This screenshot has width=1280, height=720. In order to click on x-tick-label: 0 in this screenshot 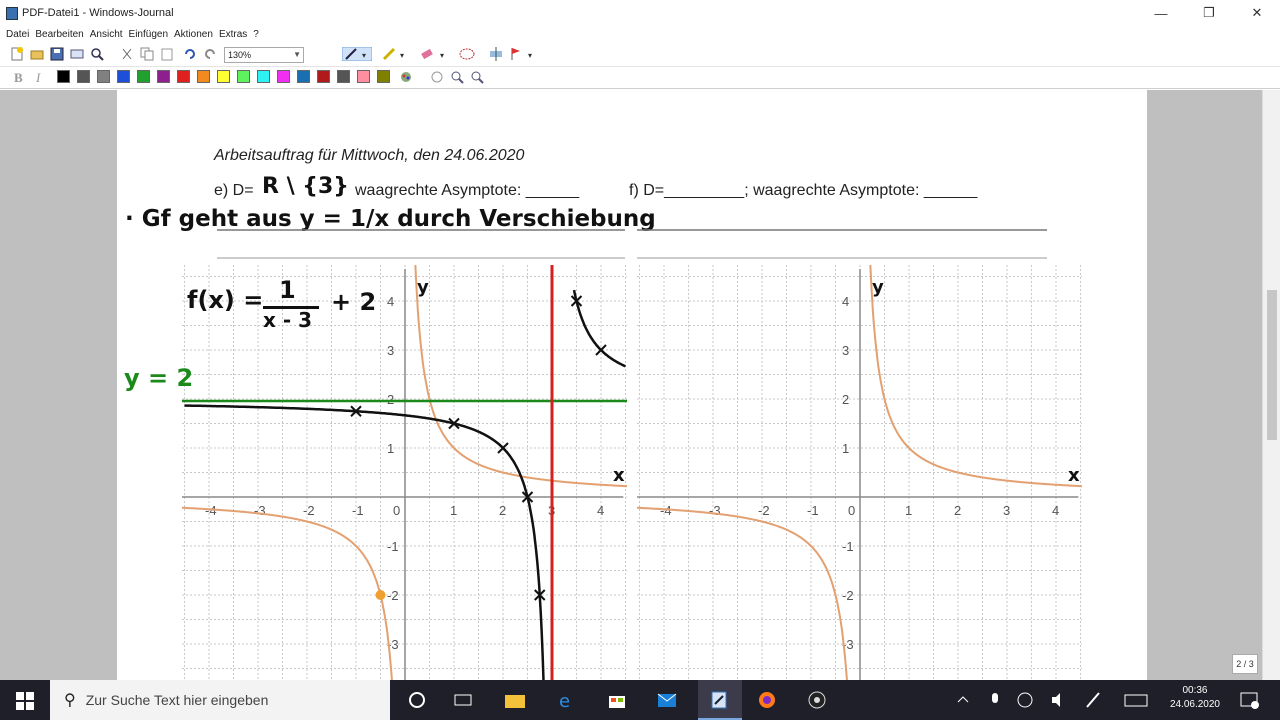, I will do `click(851, 510)`.